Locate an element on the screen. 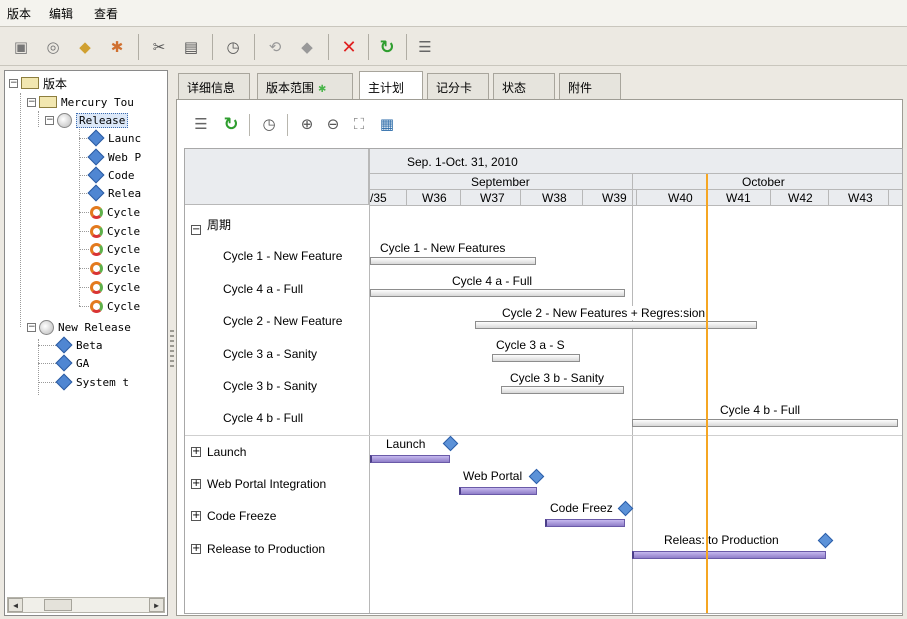 Image resolution: width=907 pixels, height=619 pixels. zoom-out-icon: ⊖ is located at coordinates (333, 124).